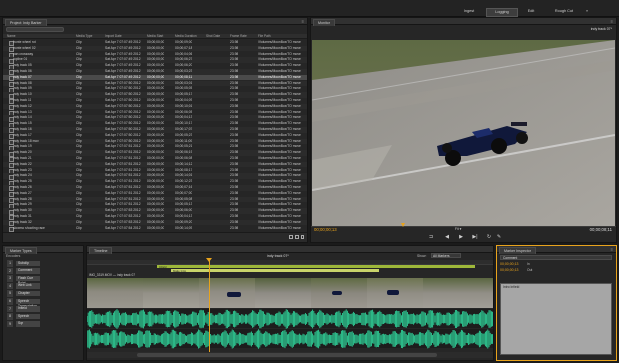  What do you see at coordinates (209, 307) in the screenshot?
I see `timeline-playhead` at bounding box center [209, 307].